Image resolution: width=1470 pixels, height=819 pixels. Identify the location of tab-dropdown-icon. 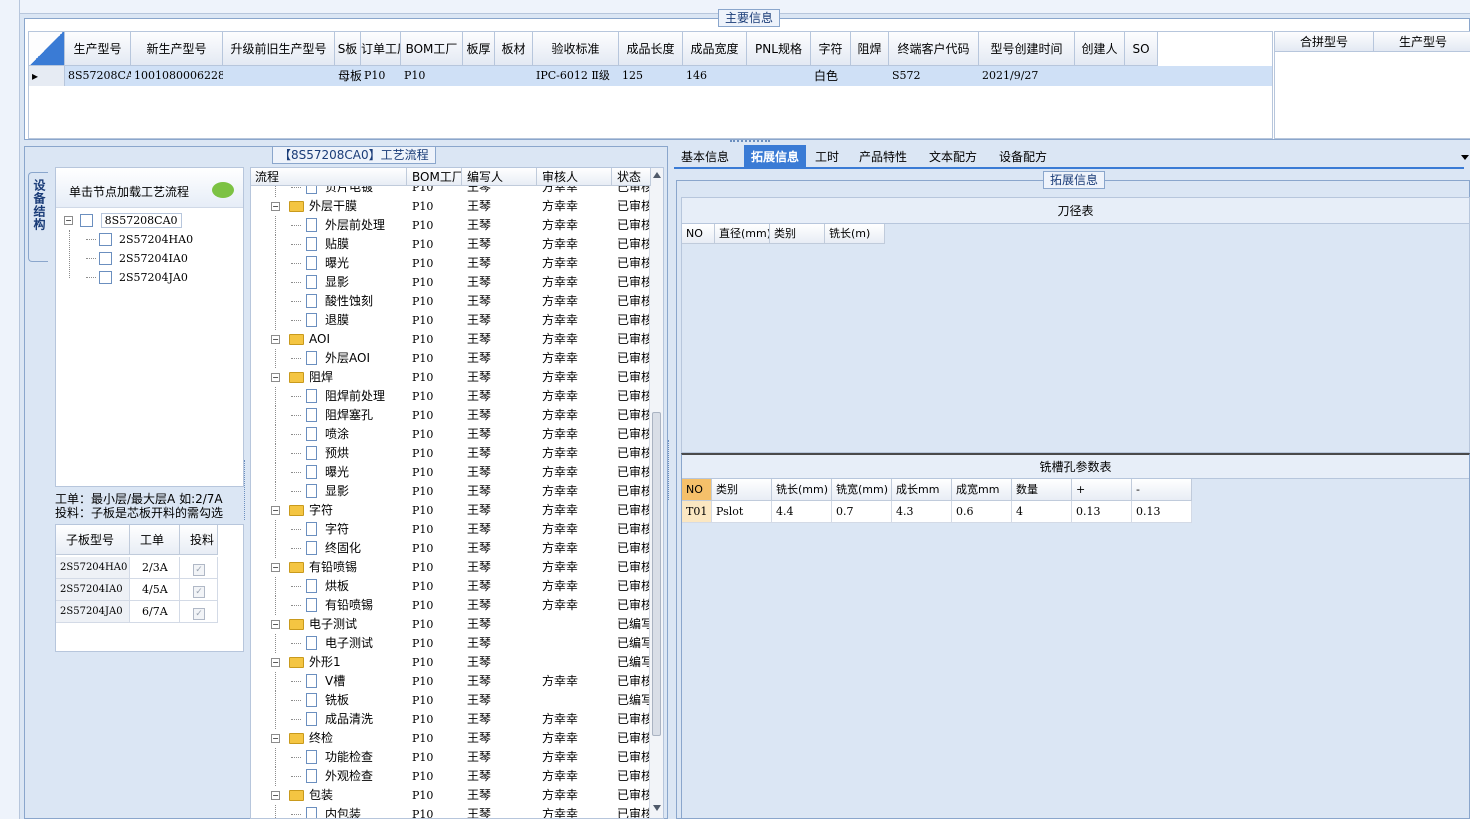
(1465, 157).